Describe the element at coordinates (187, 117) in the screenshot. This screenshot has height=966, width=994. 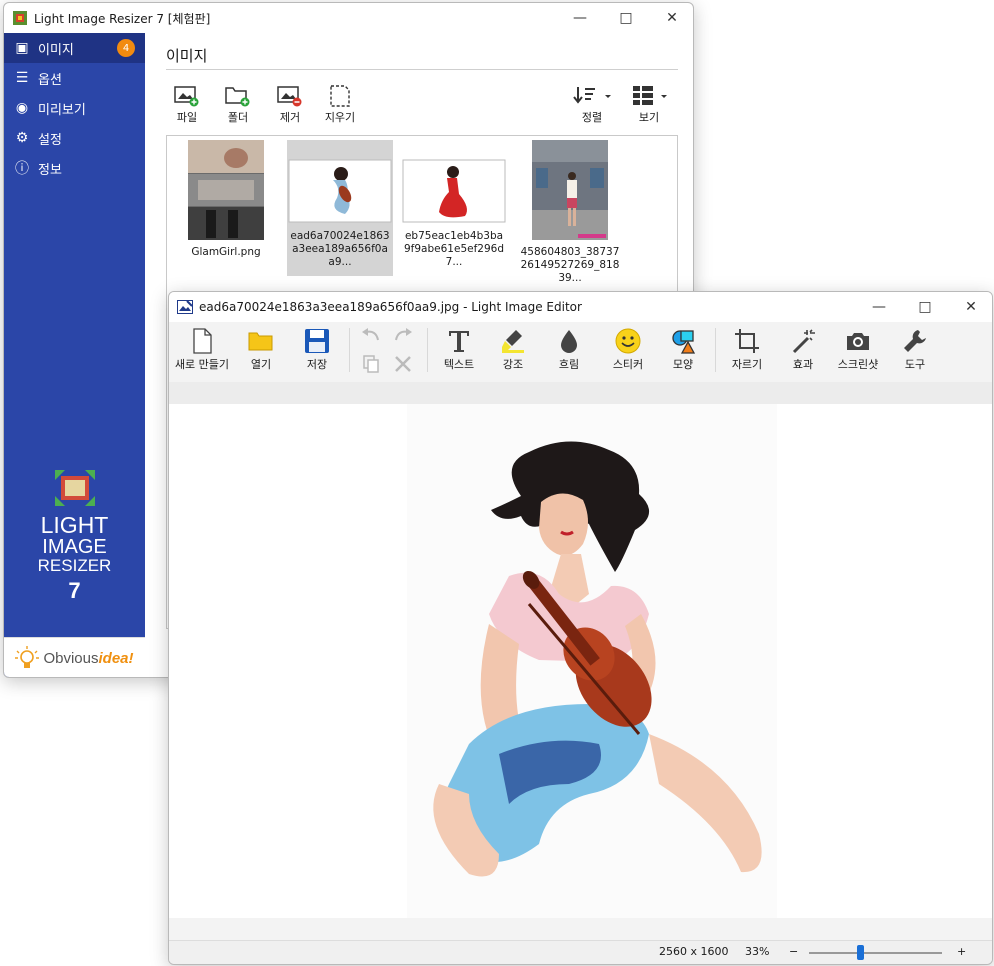
I see `toolbar-label: 파일` at that location.